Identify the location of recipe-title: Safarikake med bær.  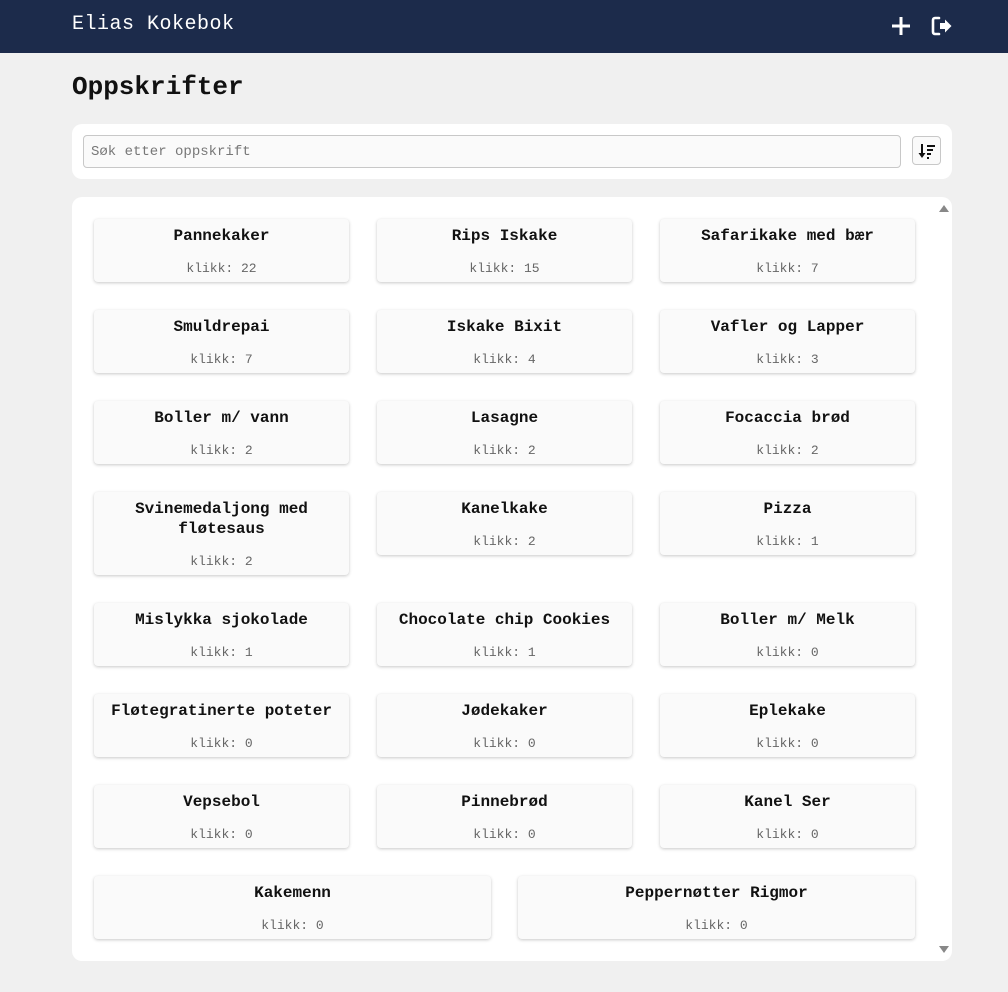
(787, 236).